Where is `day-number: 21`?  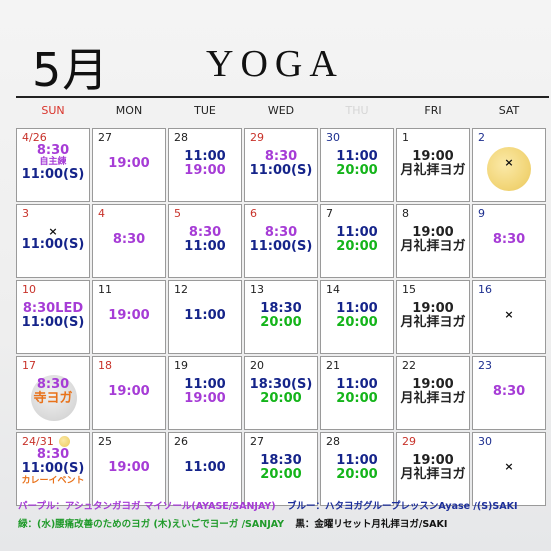 day-number: 21 is located at coordinates (333, 365).